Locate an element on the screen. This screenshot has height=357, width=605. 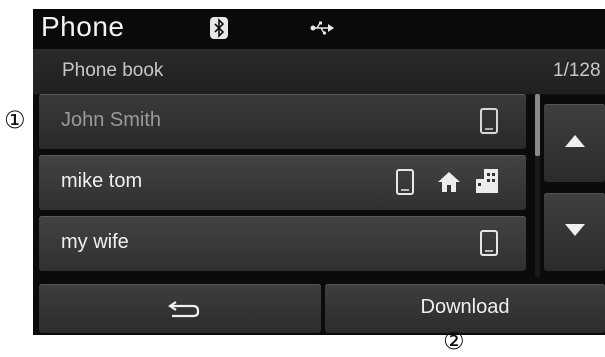
callout-2: ② is located at coordinates (454, 341).